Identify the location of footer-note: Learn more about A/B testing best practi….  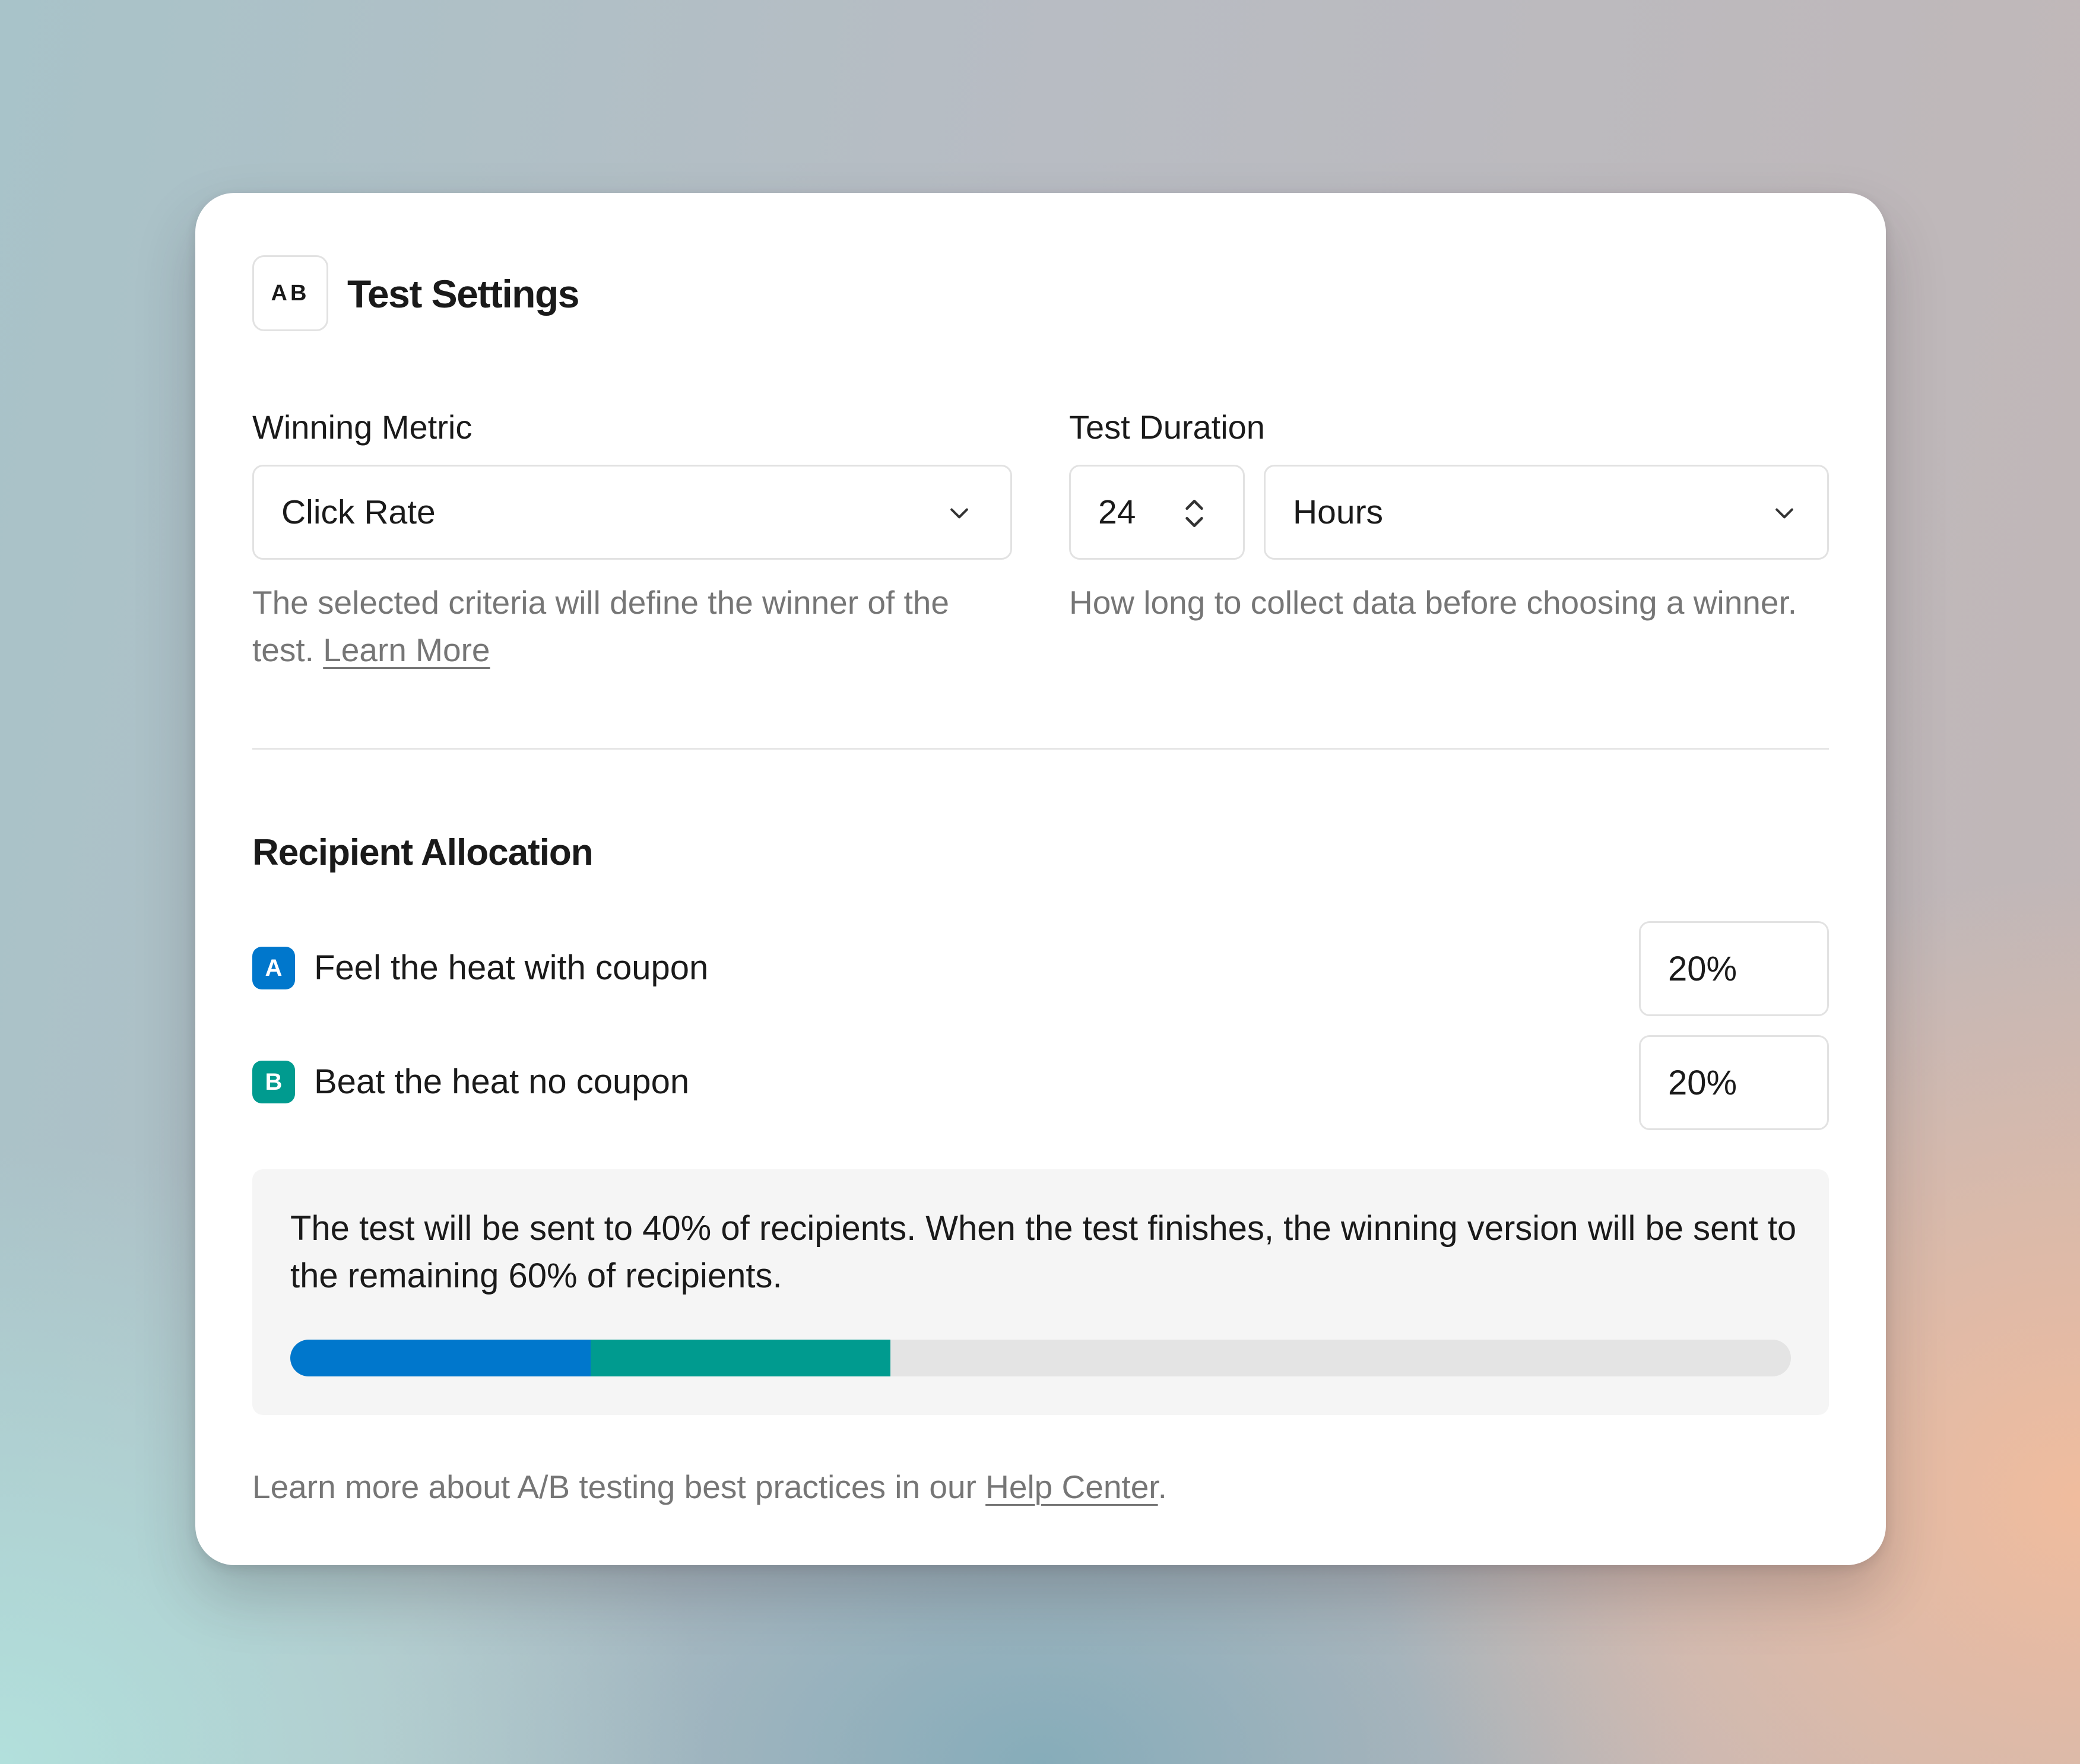
(709, 1487).